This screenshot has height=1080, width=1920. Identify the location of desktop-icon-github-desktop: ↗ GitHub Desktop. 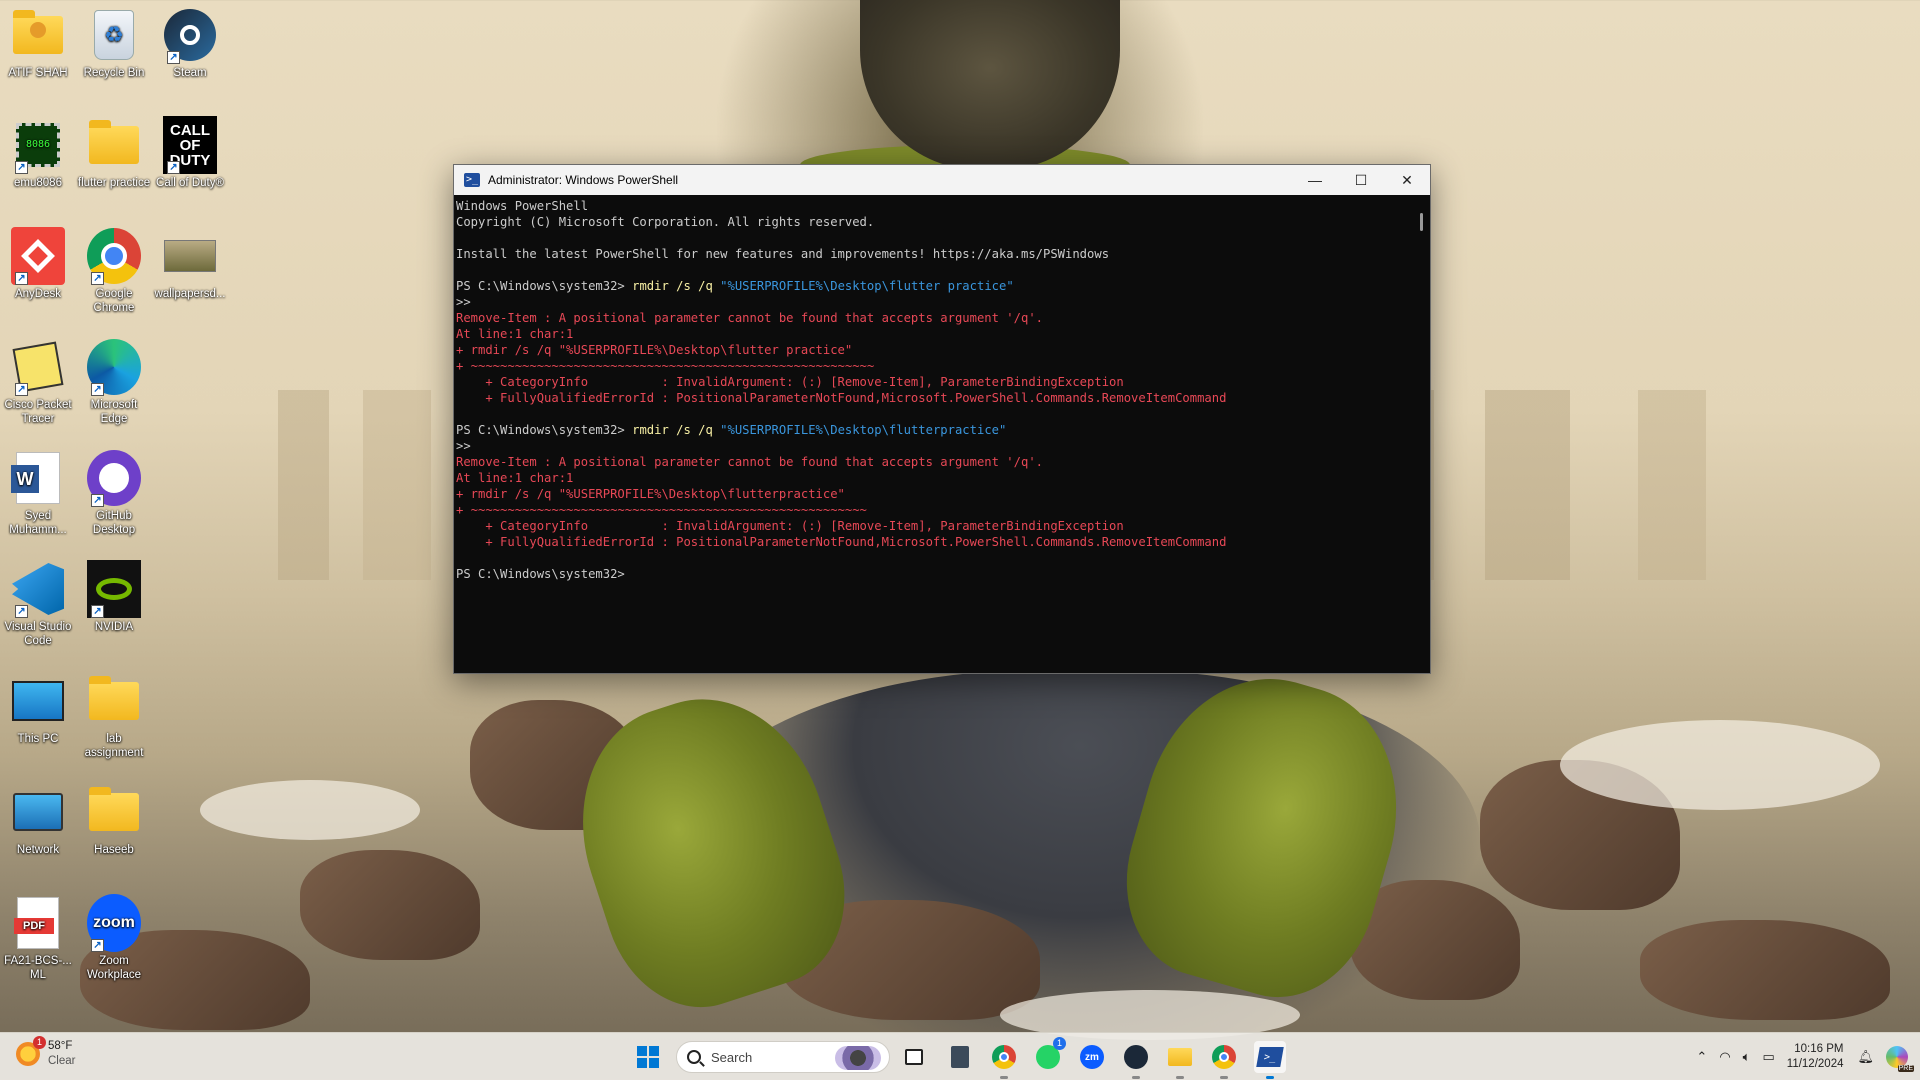
(114, 493).